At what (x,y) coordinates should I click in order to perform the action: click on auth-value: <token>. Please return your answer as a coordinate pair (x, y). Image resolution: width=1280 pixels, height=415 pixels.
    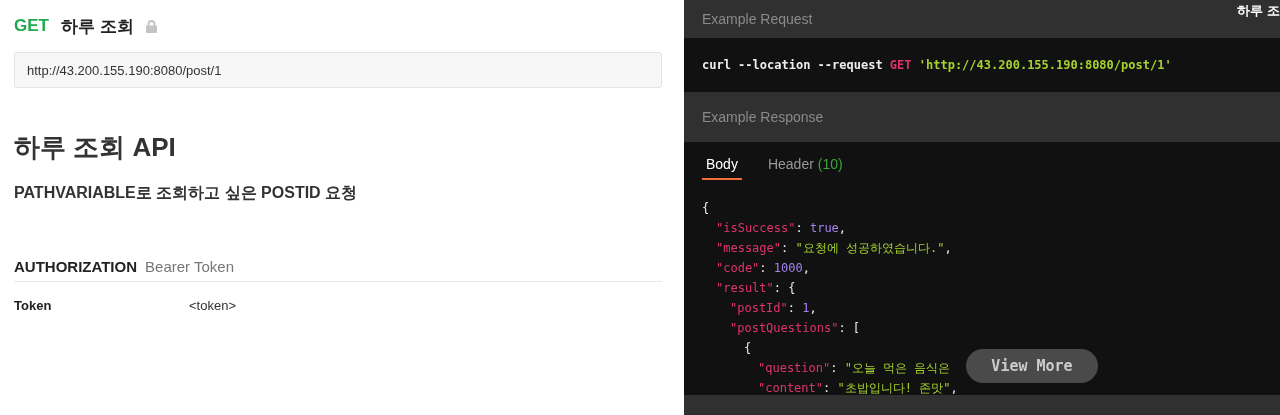
    Looking at the image, I should click on (212, 305).